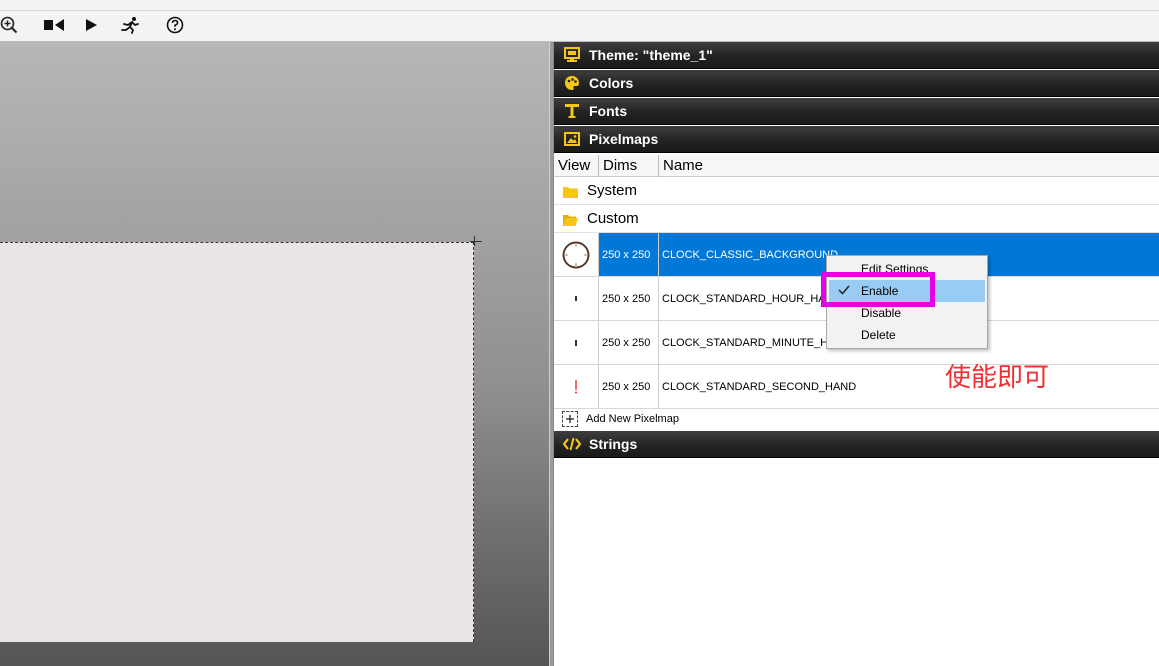 The height and width of the screenshot is (666, 1159). Describe the element at coordinates (651, 55) in the screenshot. I see `section-theme-label: Theme: "theme_1"` at that location.